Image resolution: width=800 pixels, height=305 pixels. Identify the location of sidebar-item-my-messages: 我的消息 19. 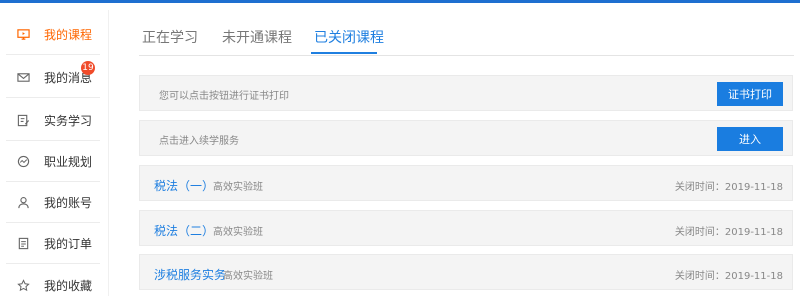
(53, 78).